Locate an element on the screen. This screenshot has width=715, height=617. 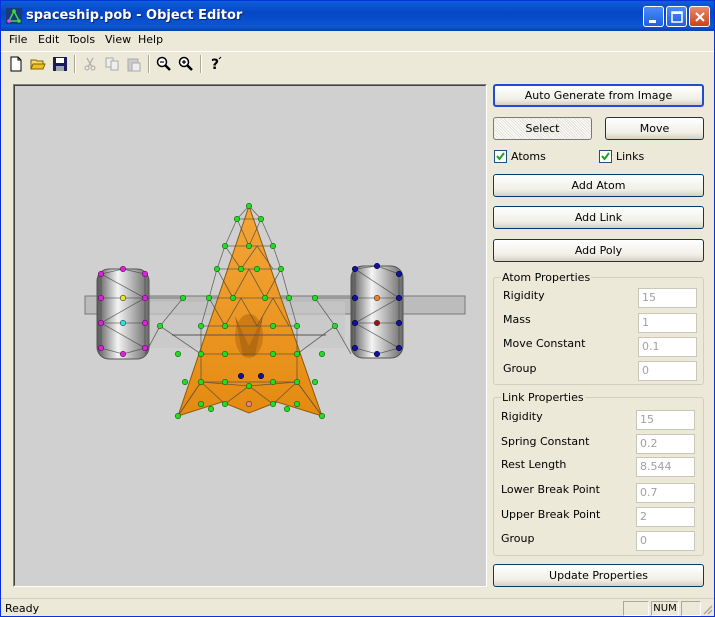
spring-constant-field: 0.2 is located at coordinates (665, 444).